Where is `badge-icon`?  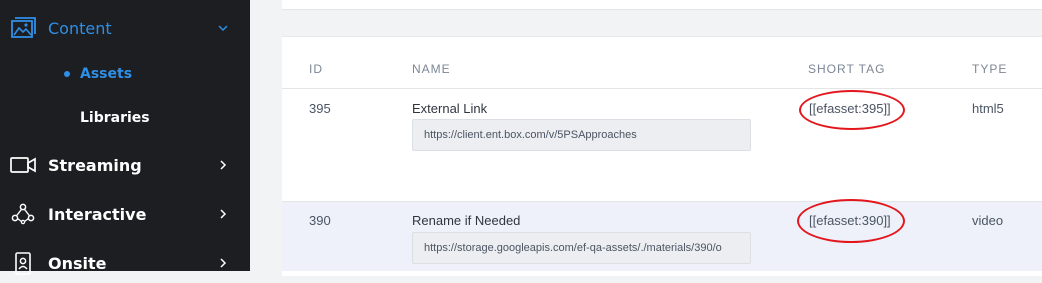 badge-icon is located at coordinates (23, 263).